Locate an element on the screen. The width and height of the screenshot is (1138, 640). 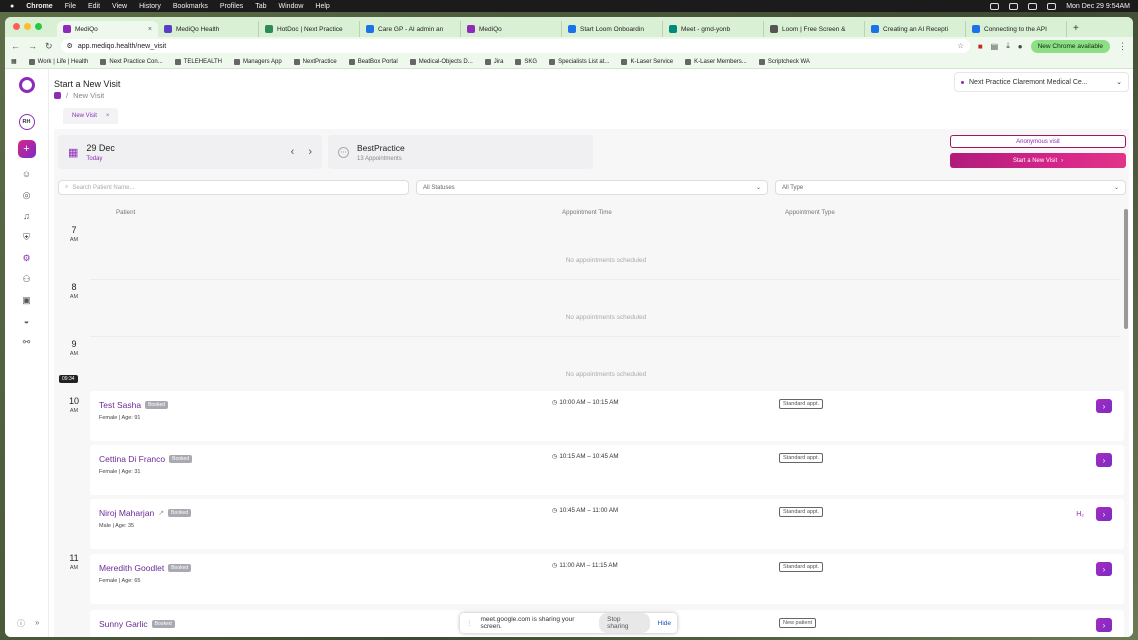
back-icon: ← is located at coordinates (15, 46).